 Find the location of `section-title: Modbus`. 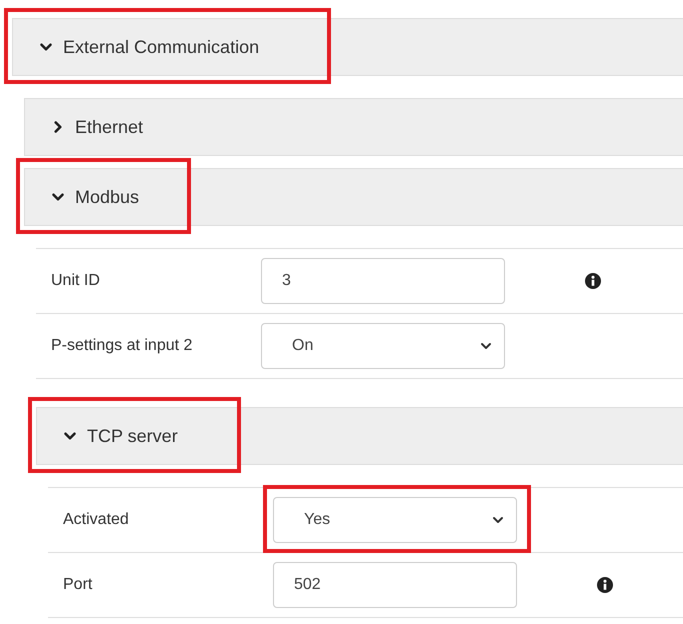

section-title: Modbus is located at coordinates (107, 197).